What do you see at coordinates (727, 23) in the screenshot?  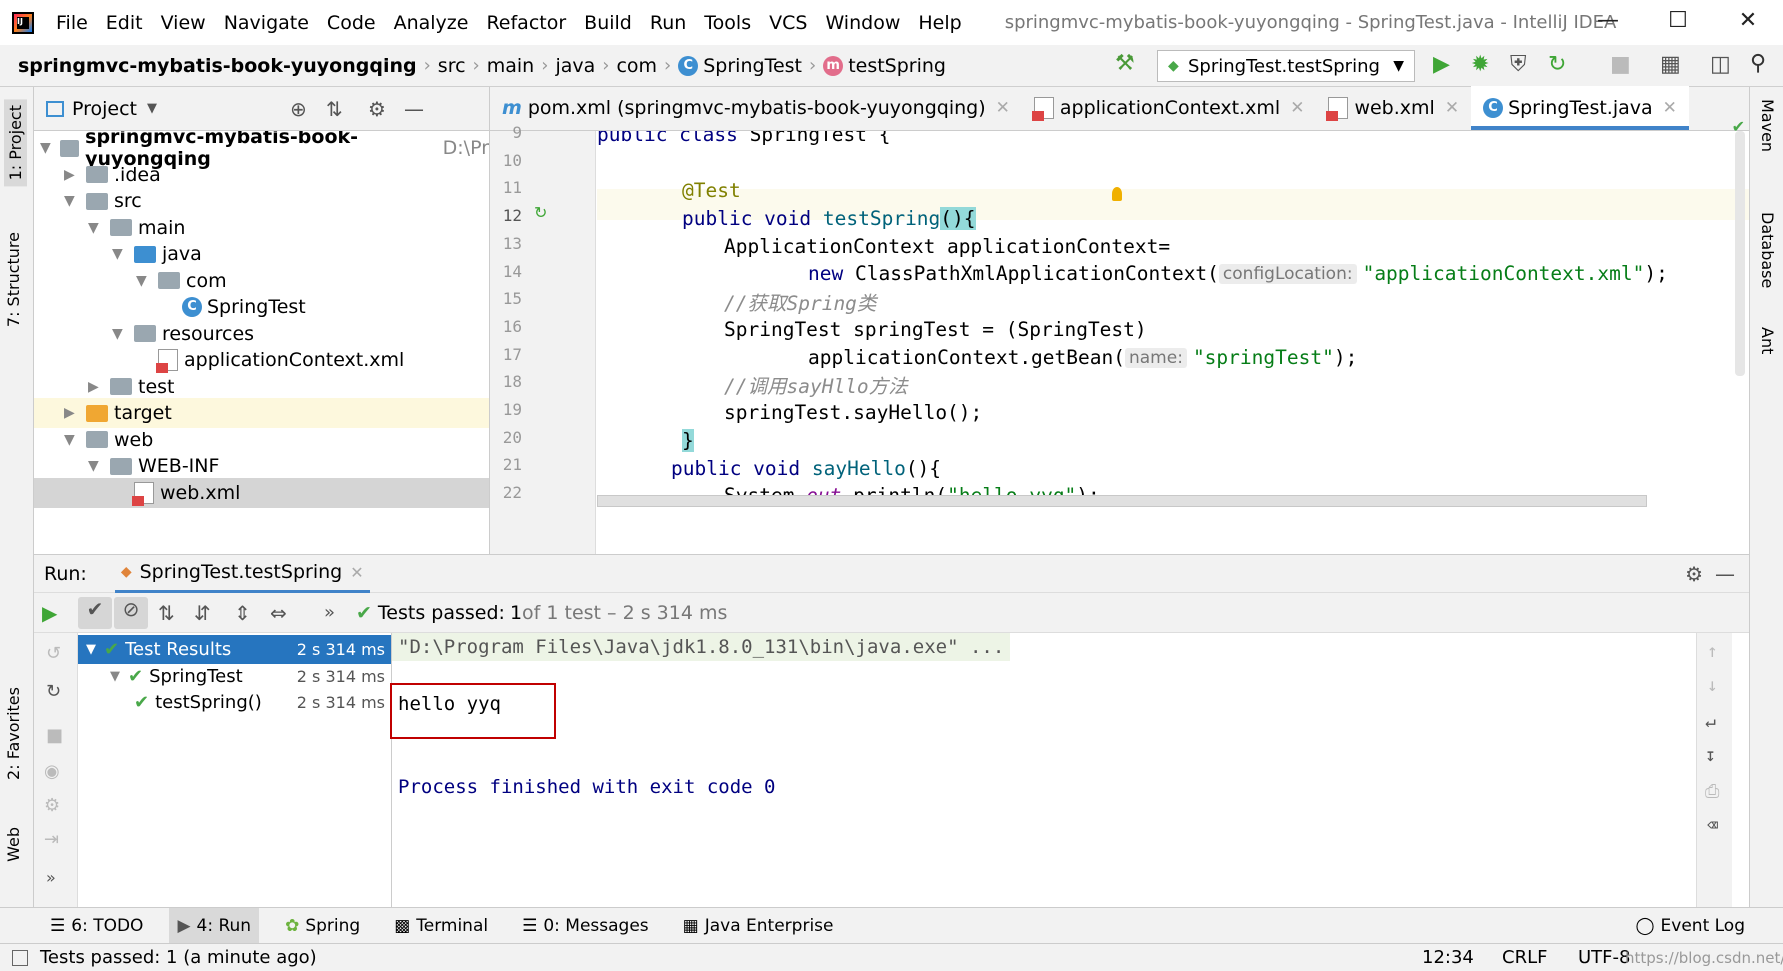 I see `menu-tools: Tools` at bounding box center [727, 23].